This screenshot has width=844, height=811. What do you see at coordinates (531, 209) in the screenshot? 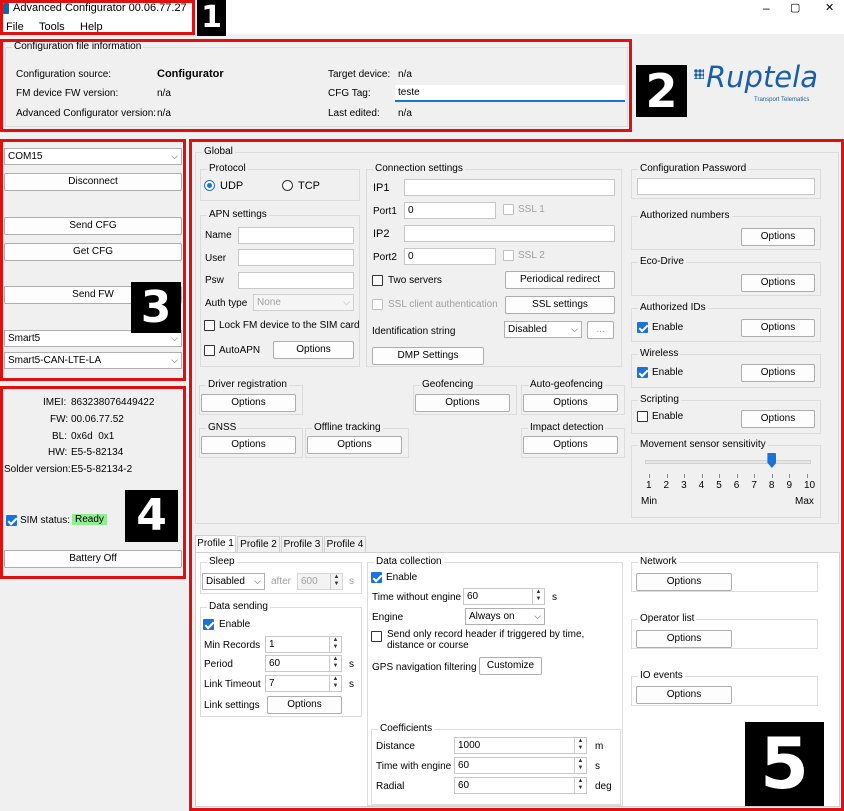
I see `ssl1-label: SSL 1` at bounding box center [531, 209].